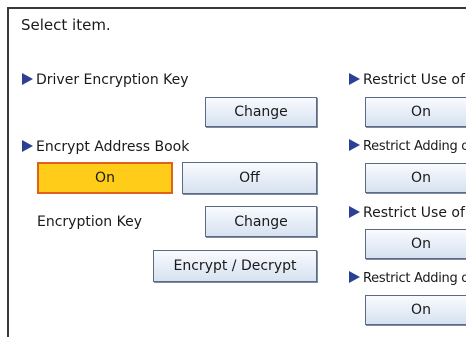  Describe the element at coordinates (415, 310) in the screenshot. I see `right-item-4-on-button: On` at that location.